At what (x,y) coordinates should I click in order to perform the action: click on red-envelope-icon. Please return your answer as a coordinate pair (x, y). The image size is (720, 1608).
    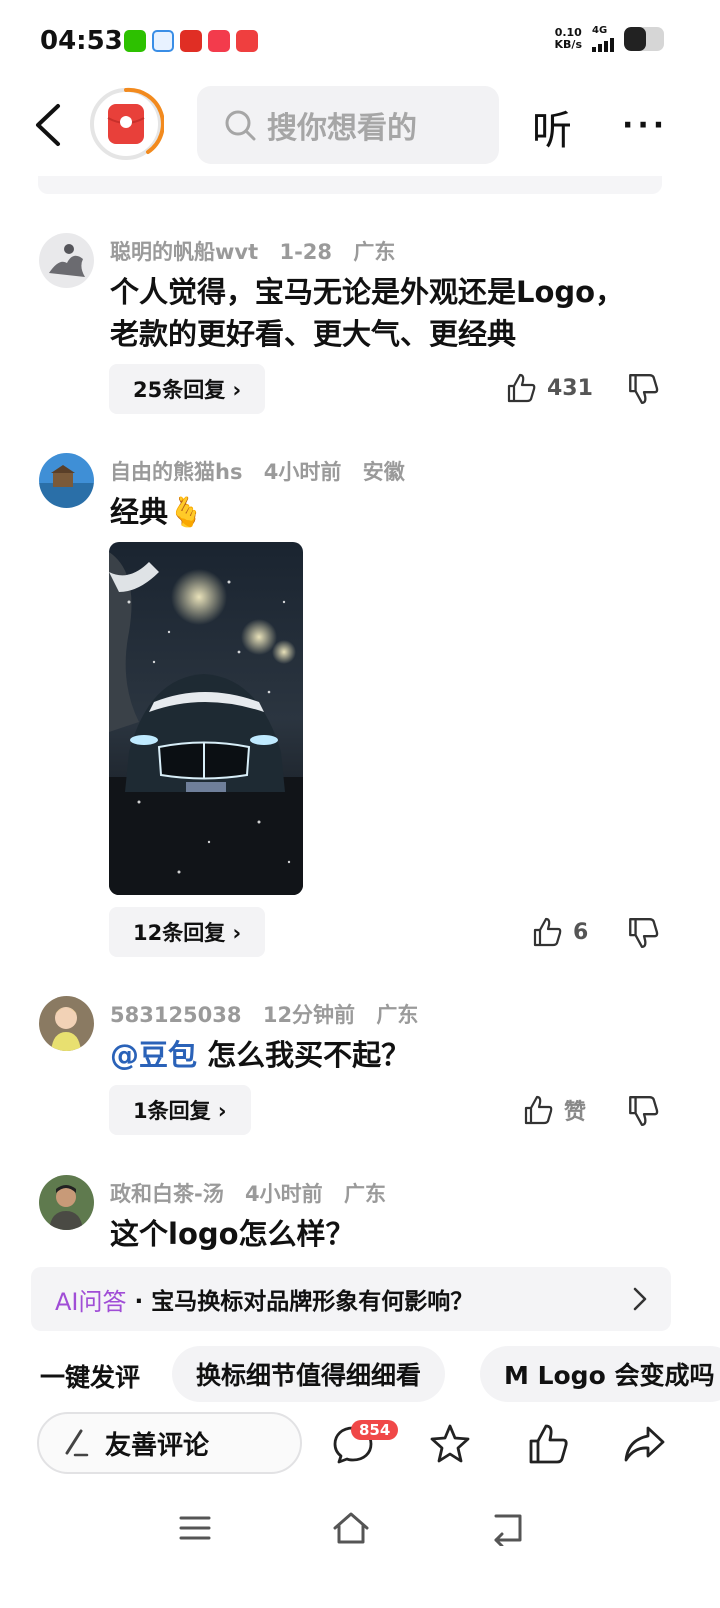
    Looking at the image, I should click on (127, 123).